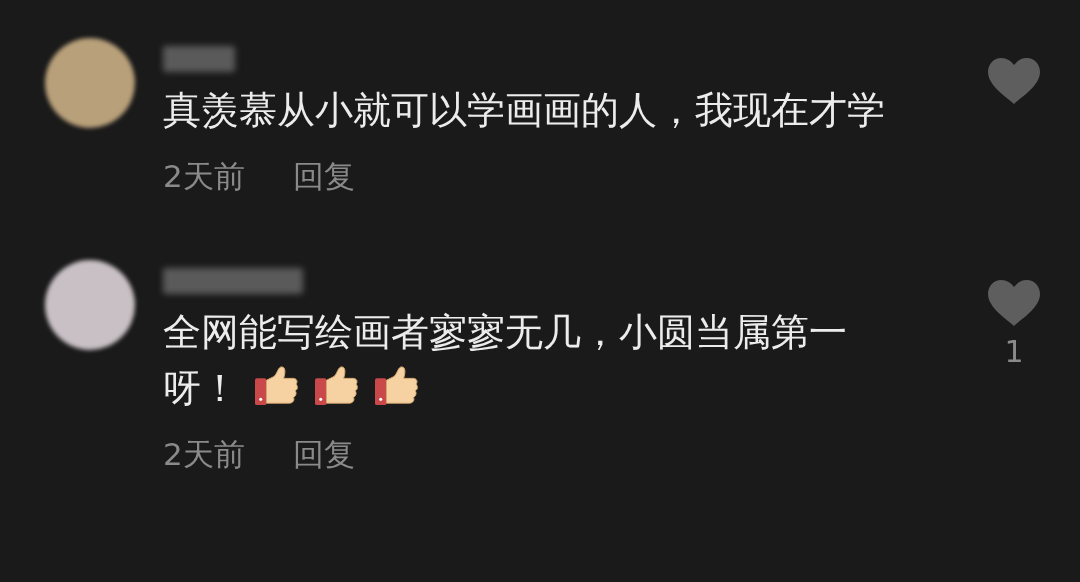 The image size is (1080, 582). Describe the element at coordinates (1014, 351) in the screenshot. I see `like-count: 1` at that location.